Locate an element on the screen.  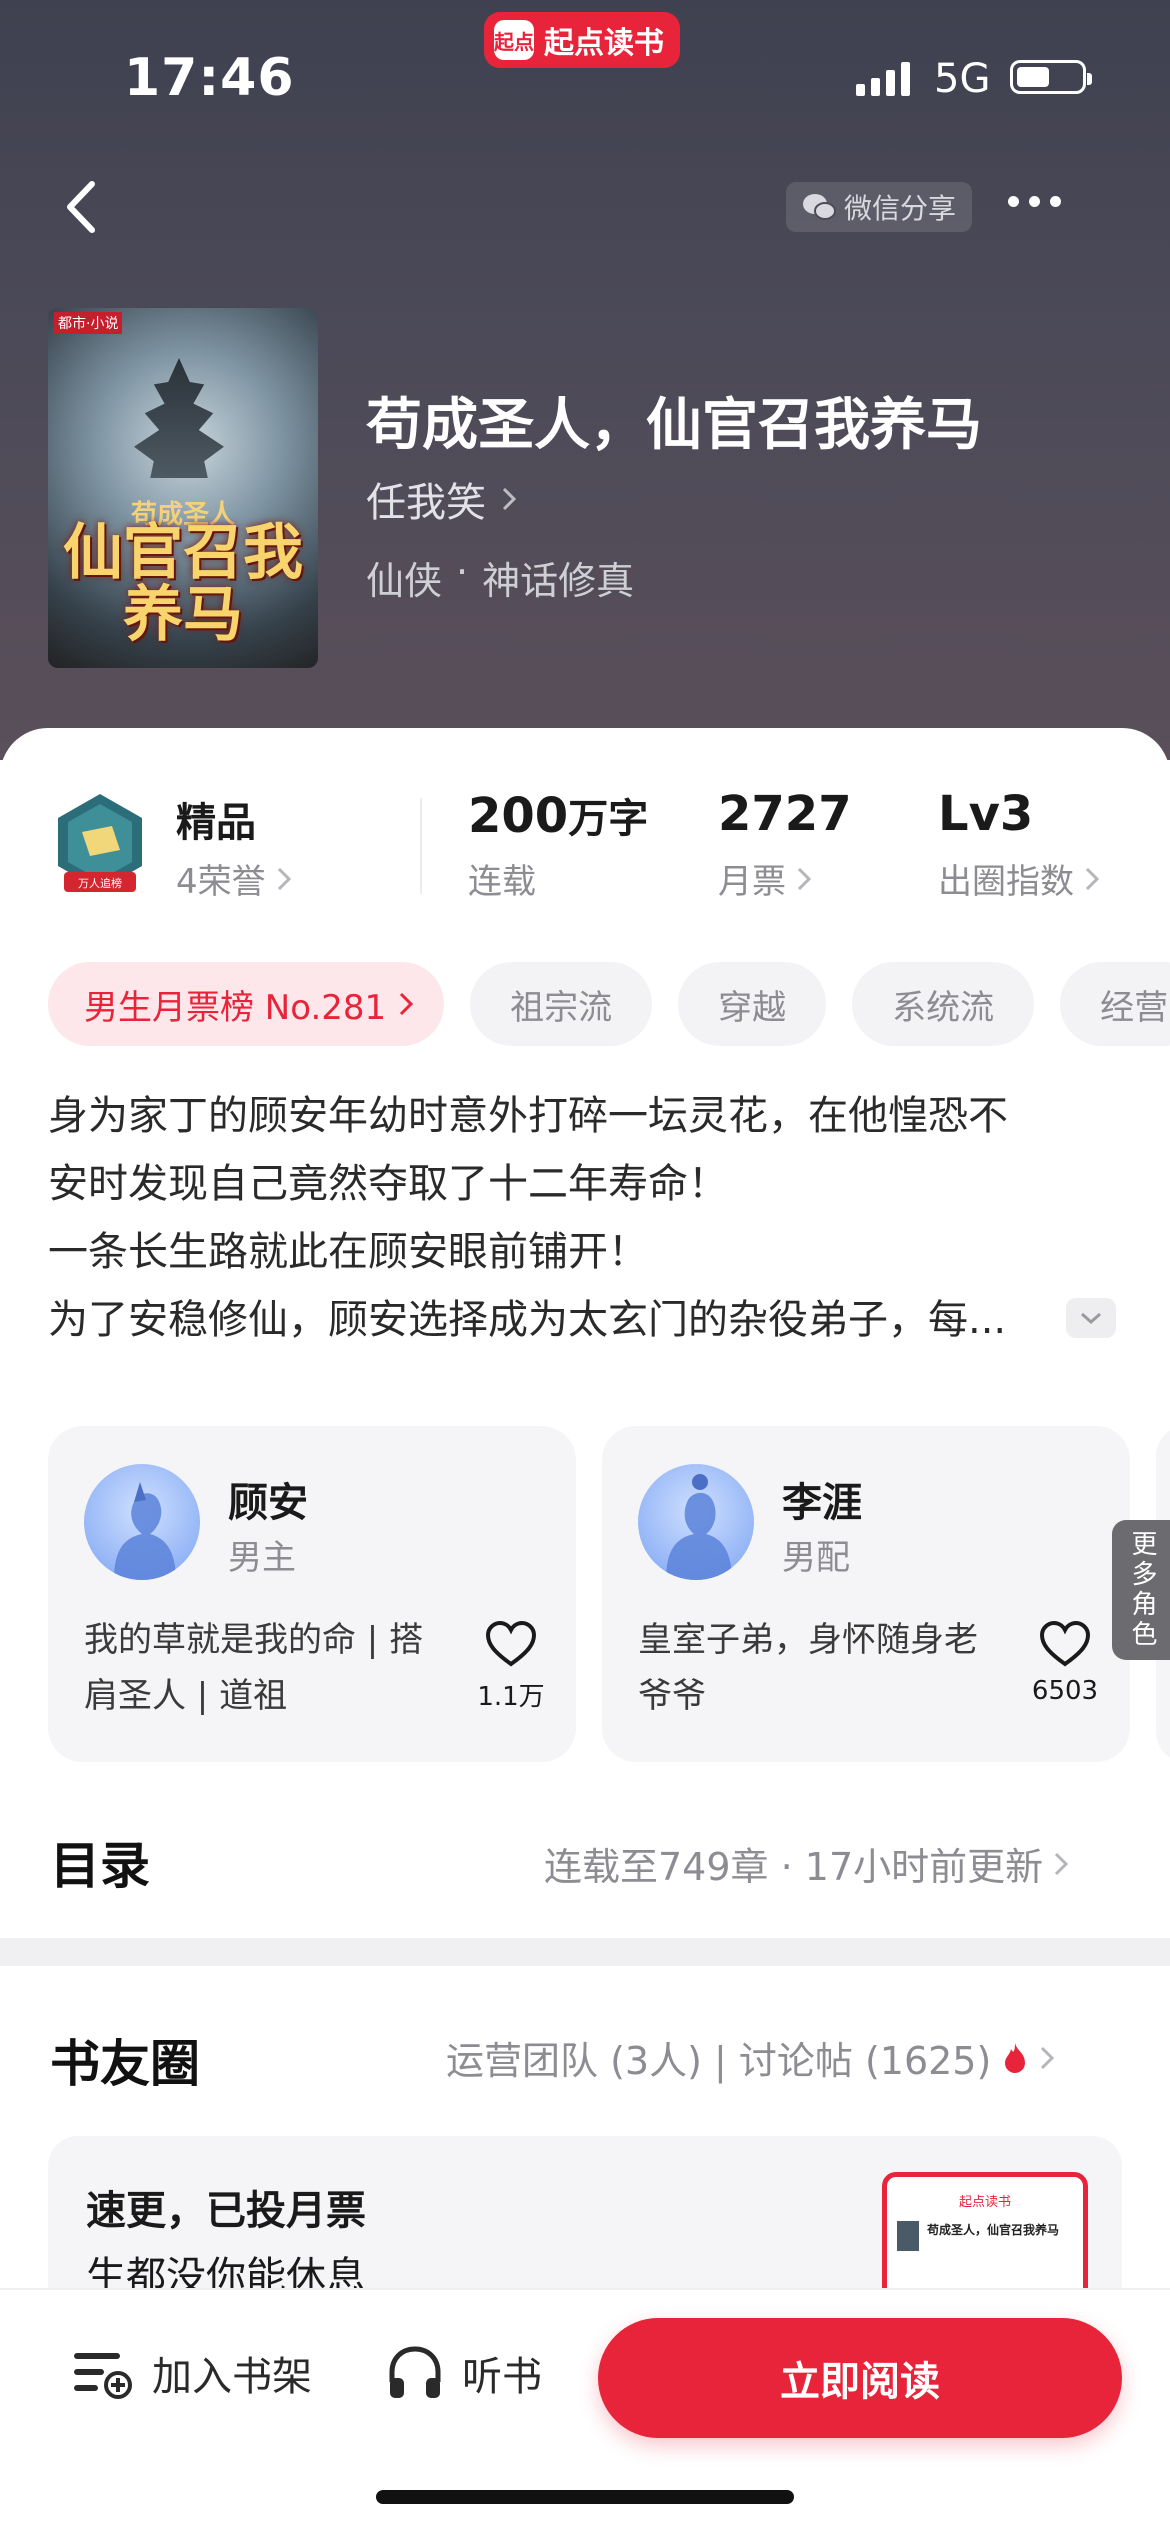
author-link: 任我笑 is located at coordinates (442, 499).